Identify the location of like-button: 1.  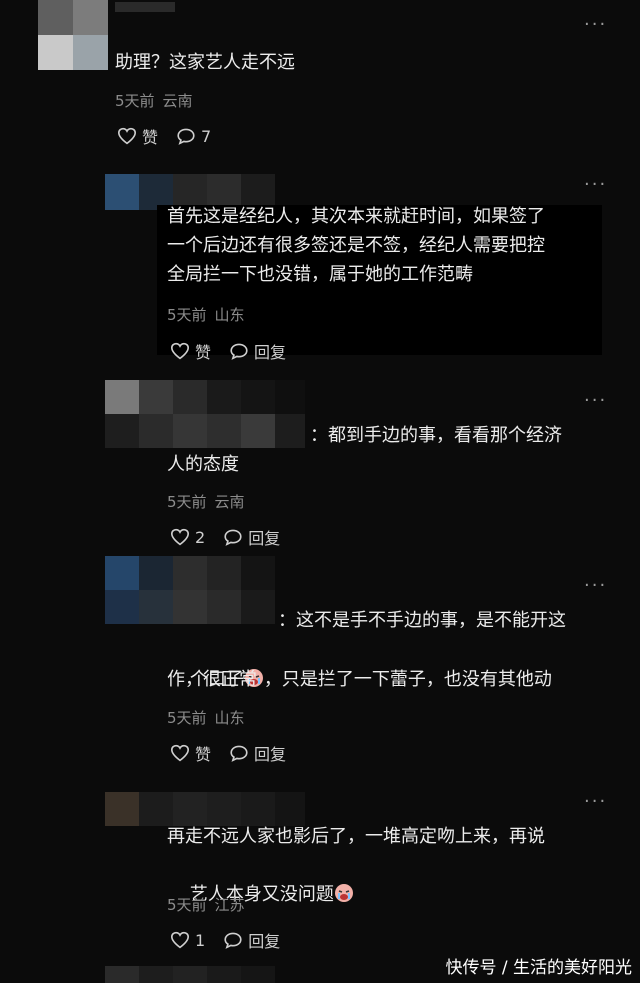
(187, 940).